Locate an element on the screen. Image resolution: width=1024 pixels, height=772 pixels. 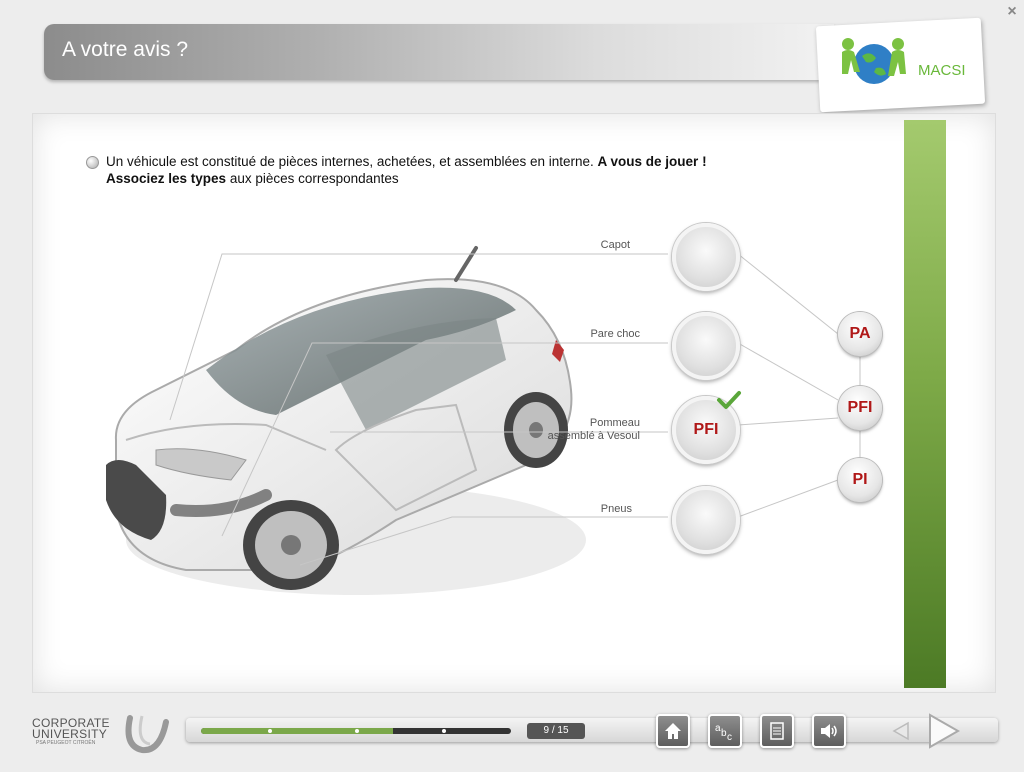
drop-target-pneus is located at coordinates (706, 520).